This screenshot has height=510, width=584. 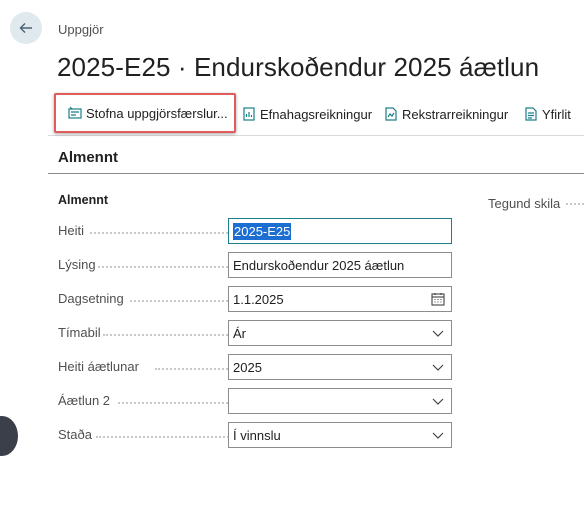 I want to click on balance-sheet-button: Efnahagsreikningur, so click(x=307, y=114).